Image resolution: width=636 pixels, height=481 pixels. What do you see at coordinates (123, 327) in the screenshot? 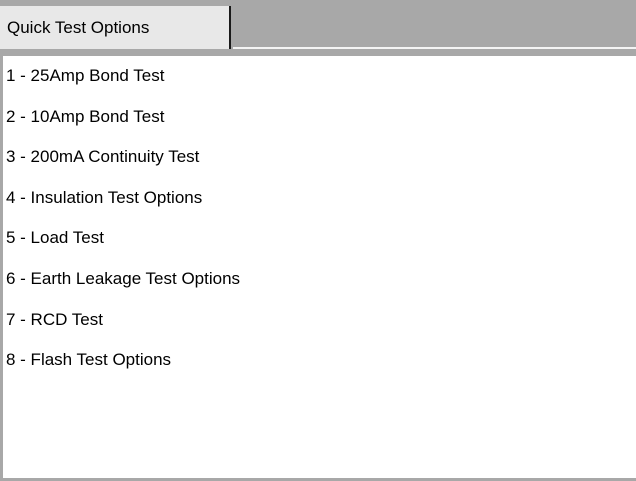
I see `option-rcd-test: 7 - RCD Test` at bounding box center [123, 327].